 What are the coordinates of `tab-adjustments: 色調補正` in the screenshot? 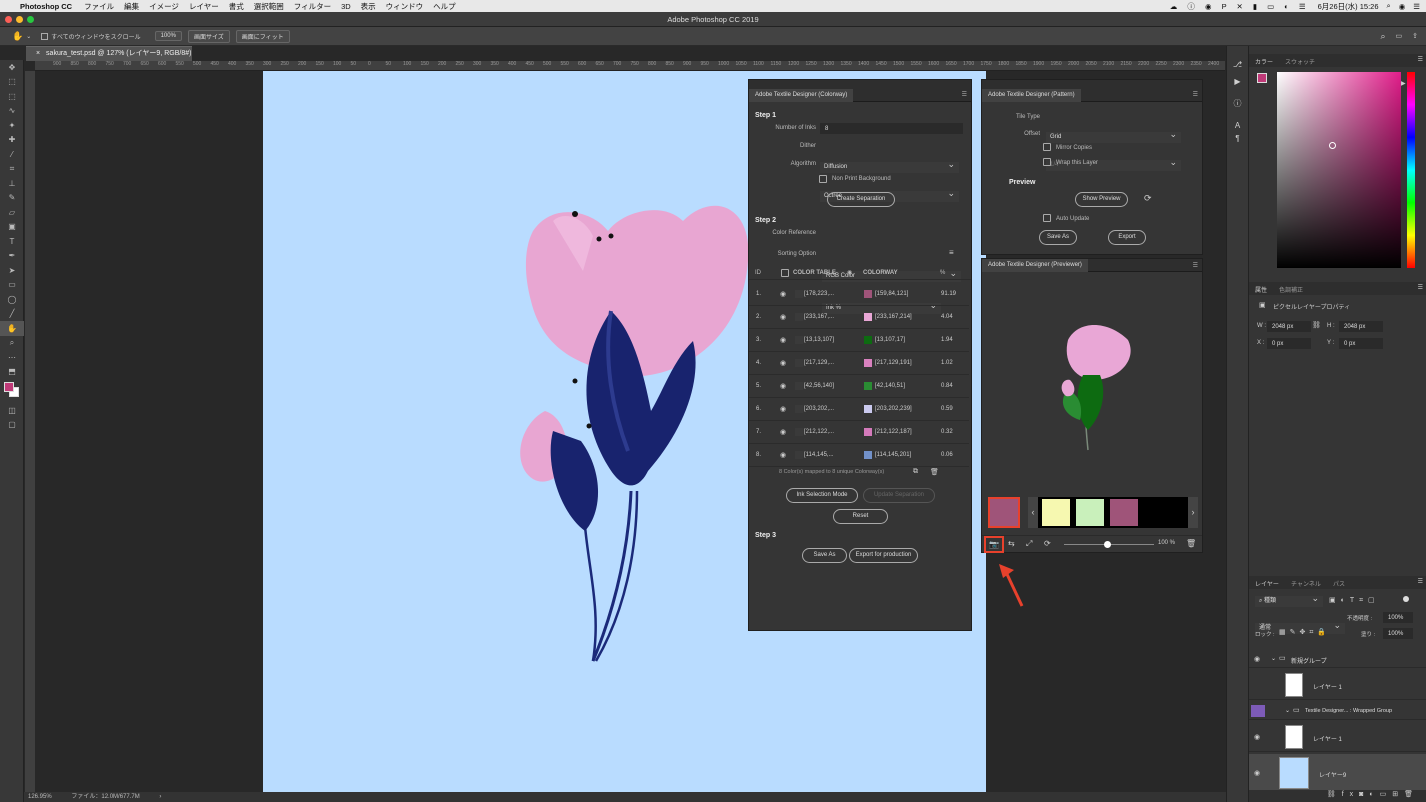 It's located at (1291, 289).